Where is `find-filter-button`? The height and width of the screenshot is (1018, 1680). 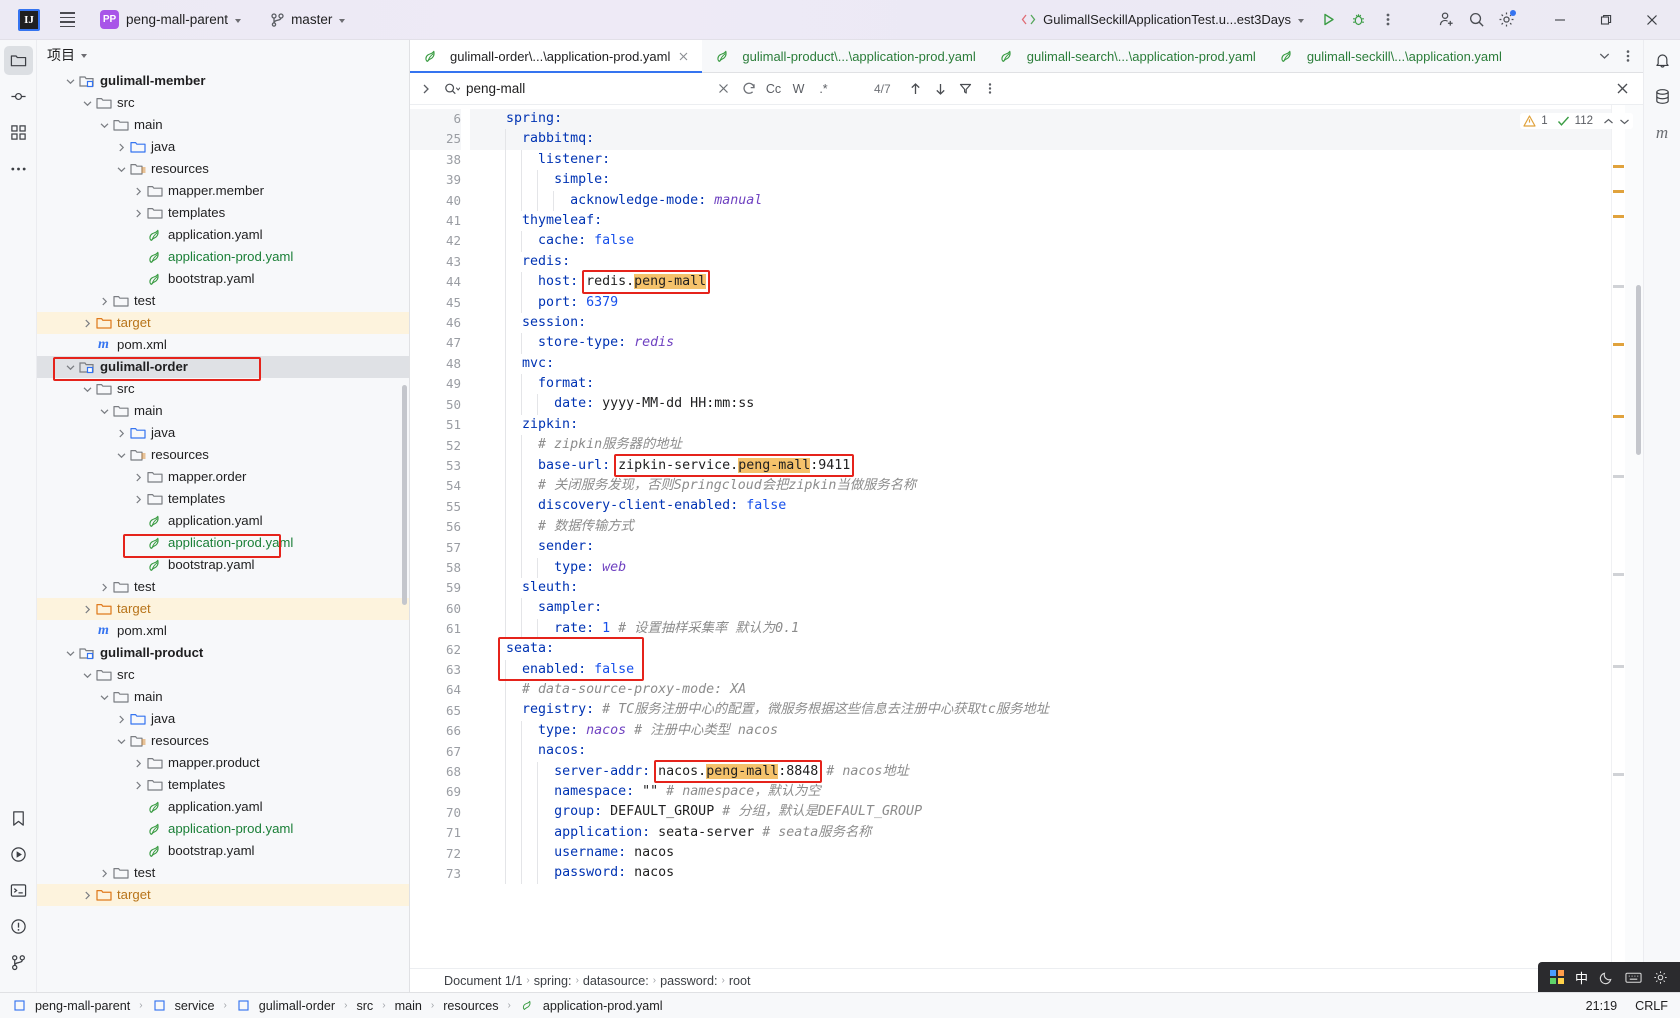
find-filter-button is located at coordinates (965, 88).